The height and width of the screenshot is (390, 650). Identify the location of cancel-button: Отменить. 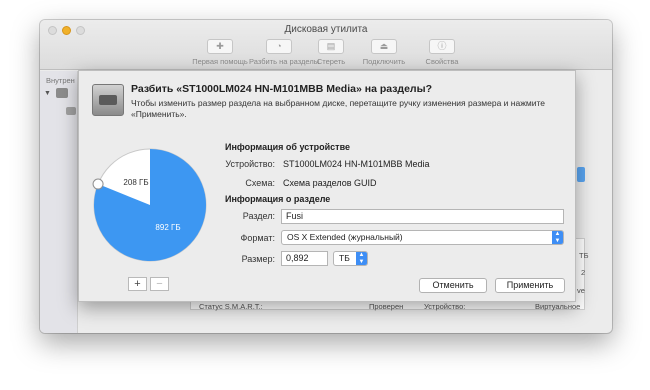
(453, 285).